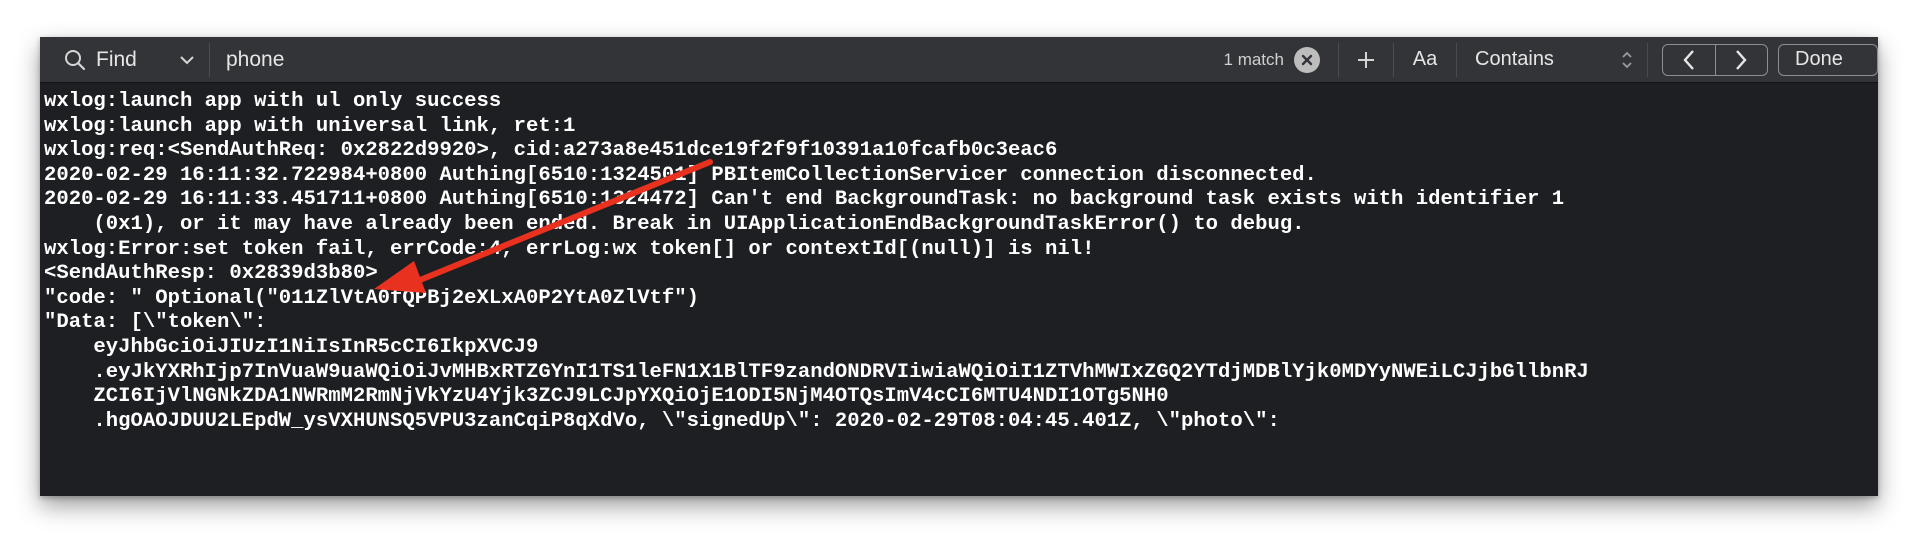 The height and width of the screenshot is (538, 1918). What do you see at coordinates (116, 59) in the screenshot?
I see `find-mode-label: Find` at bounding box center [116, 59].